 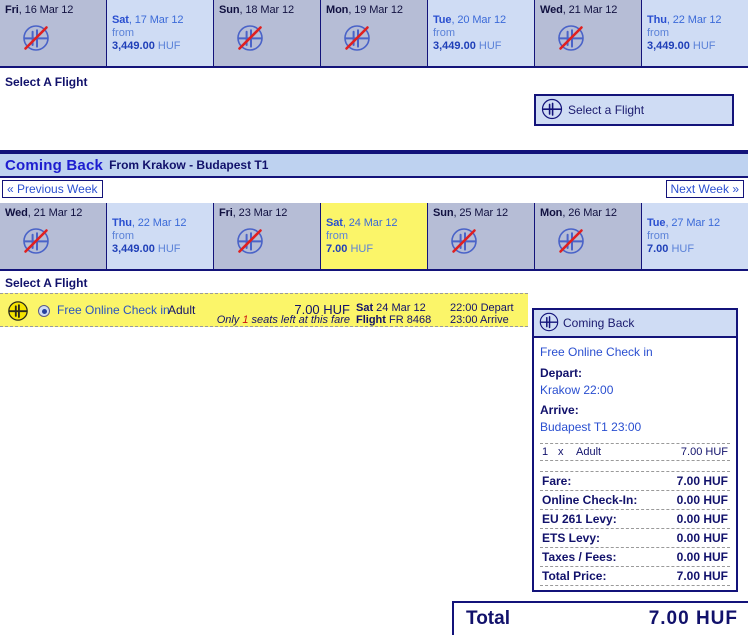 What do you see at coordinates (635, 519) in the screenshot?
I see `price-breakdown-row: EU 261 Levy: 0.00 HUF` at bounding box center [635, 519].